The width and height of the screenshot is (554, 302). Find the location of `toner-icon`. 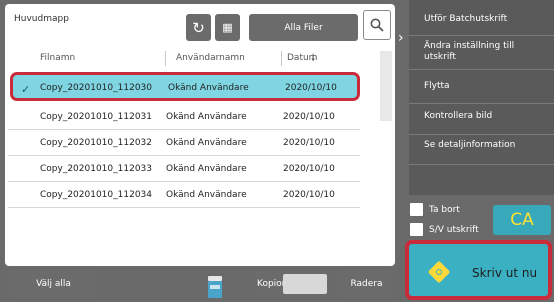

toner-icon is located at coordinates (215, 287).